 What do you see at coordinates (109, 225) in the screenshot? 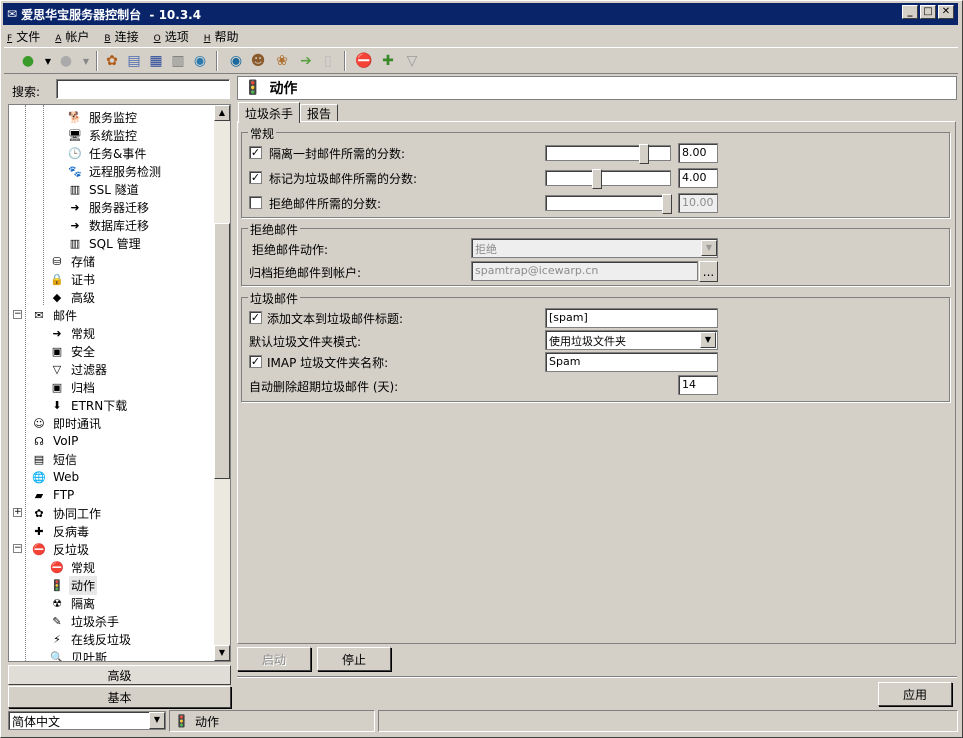
I see `tree-item: ➜ 数据库迁移` at bounding box center [109, 225].